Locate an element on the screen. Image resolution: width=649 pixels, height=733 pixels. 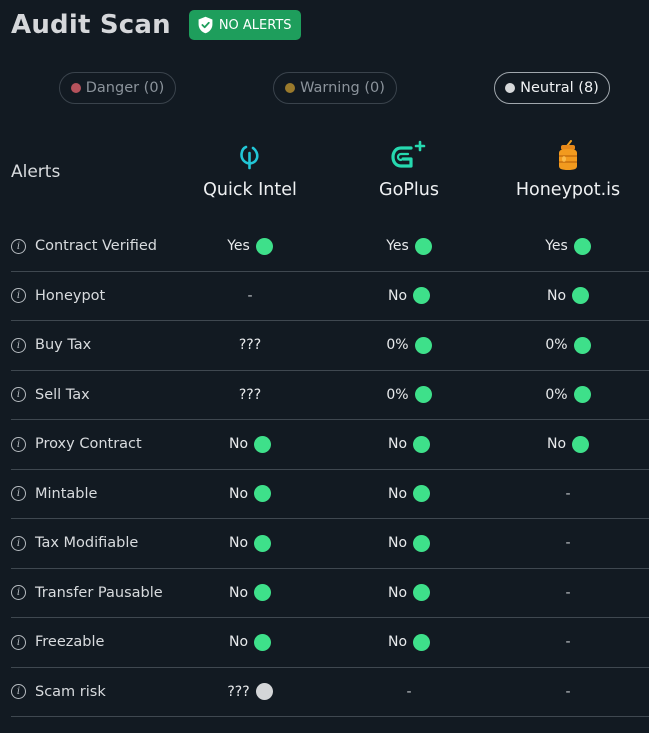
provider-honeypot: Honeypot.is is located at coordinates (568, 170).